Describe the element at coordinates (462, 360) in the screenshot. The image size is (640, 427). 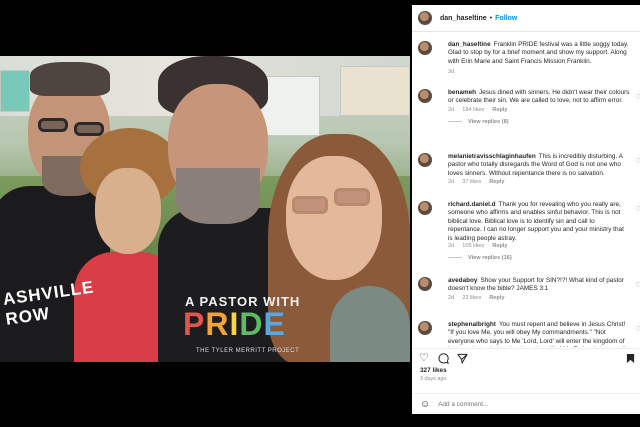
I see `share-icon` at that location.